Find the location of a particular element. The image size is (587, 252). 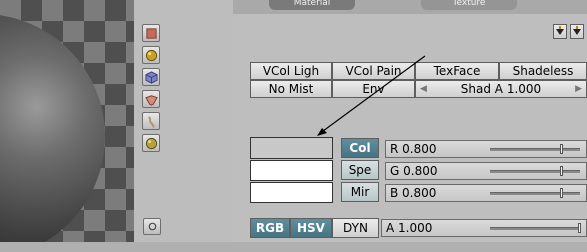

preview-options-button is located at coordinates (152, 226).